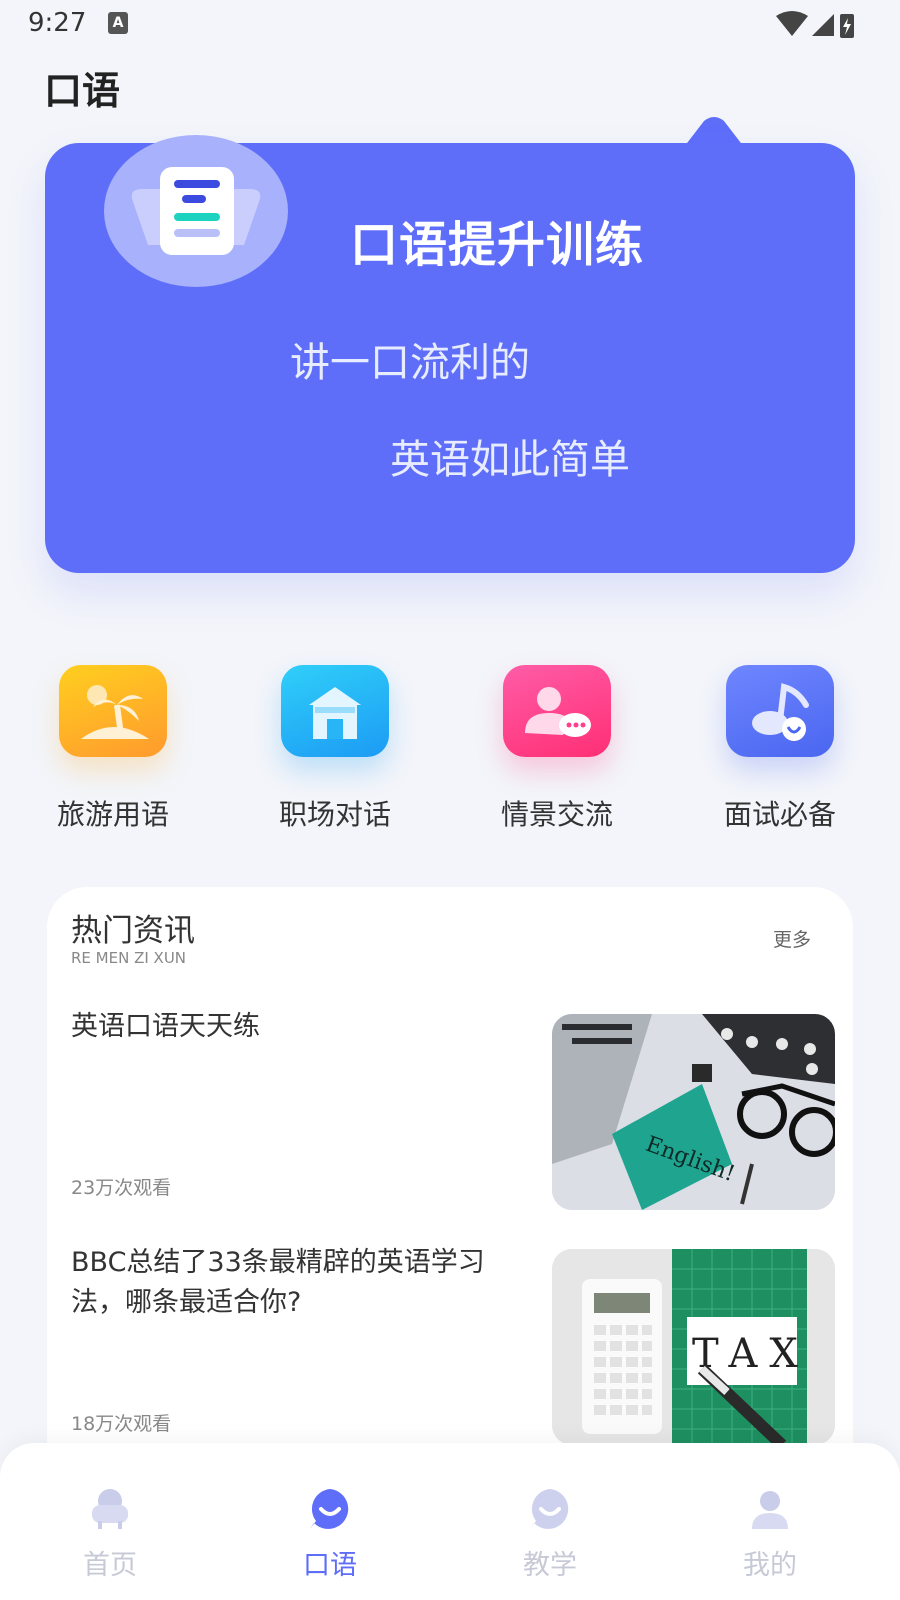 This screenshot has height=1600, width=900. I want to click on tab-mine: 我的, so click(770, 1534).